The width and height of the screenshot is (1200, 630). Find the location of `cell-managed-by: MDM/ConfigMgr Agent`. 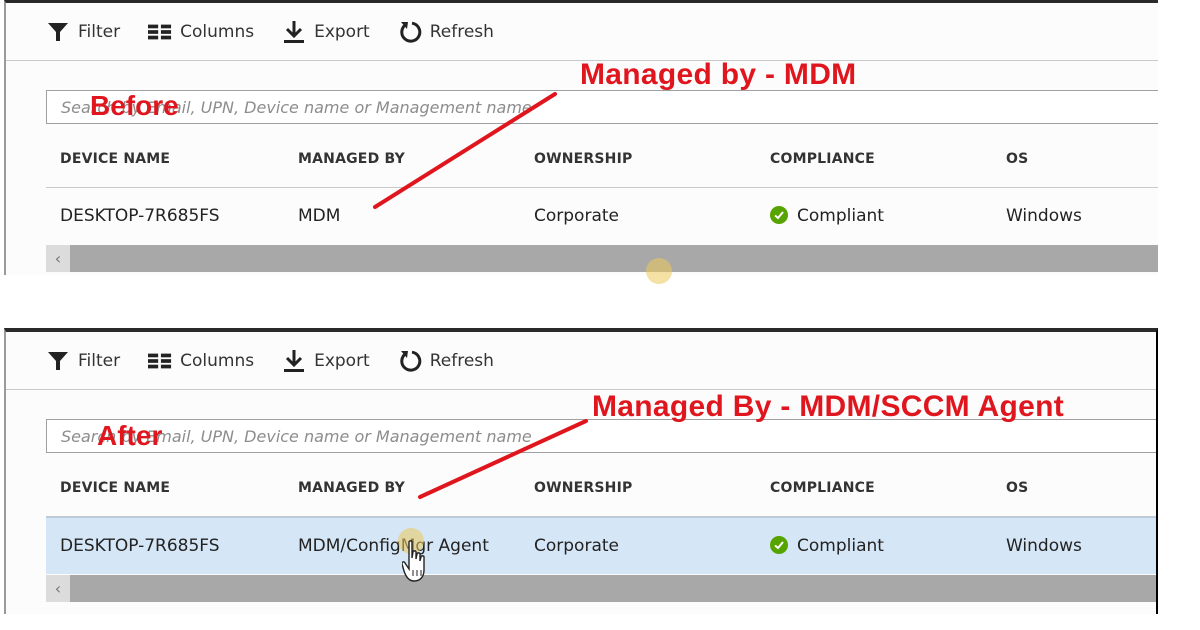

cell-managed-by: MDM/ConfigMgr Agent is located at coordinates (393, 546).